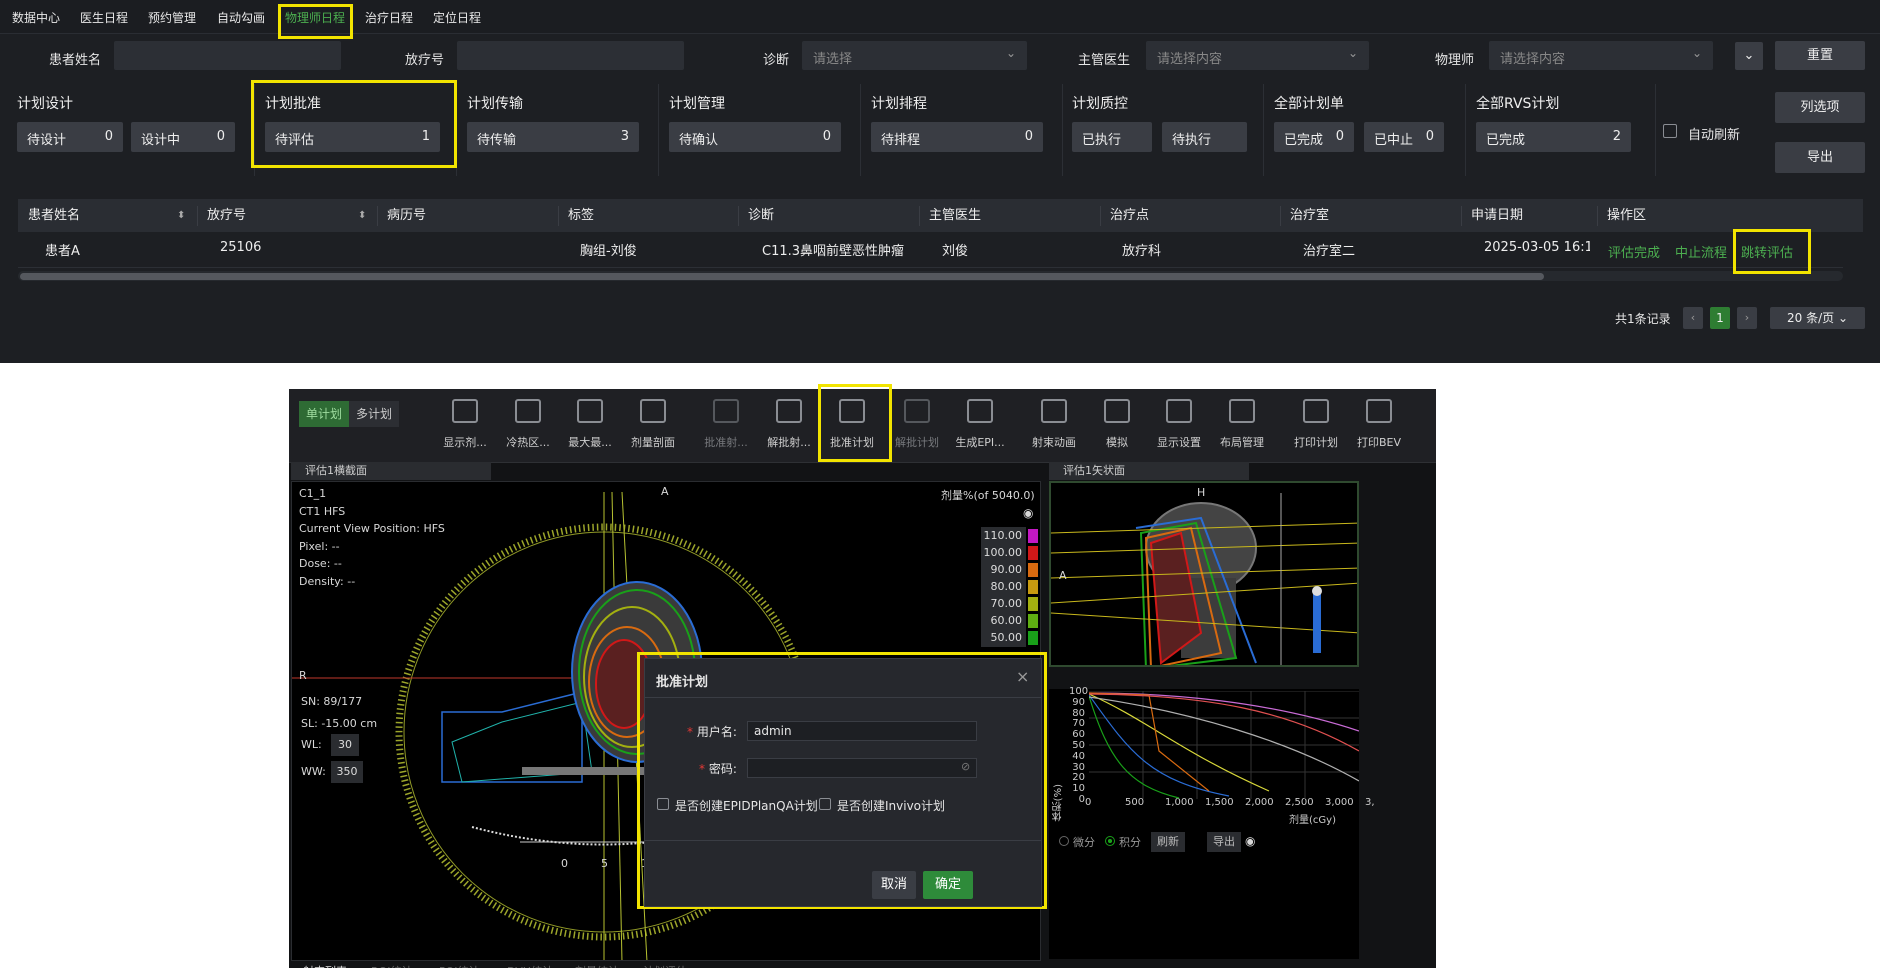 Image resolution: width=1880 pixels, height=968 pixels. Describe the element at coordinates (1224, 842) in the screenshot. I see `export-dvh-button: 导出` at that location.